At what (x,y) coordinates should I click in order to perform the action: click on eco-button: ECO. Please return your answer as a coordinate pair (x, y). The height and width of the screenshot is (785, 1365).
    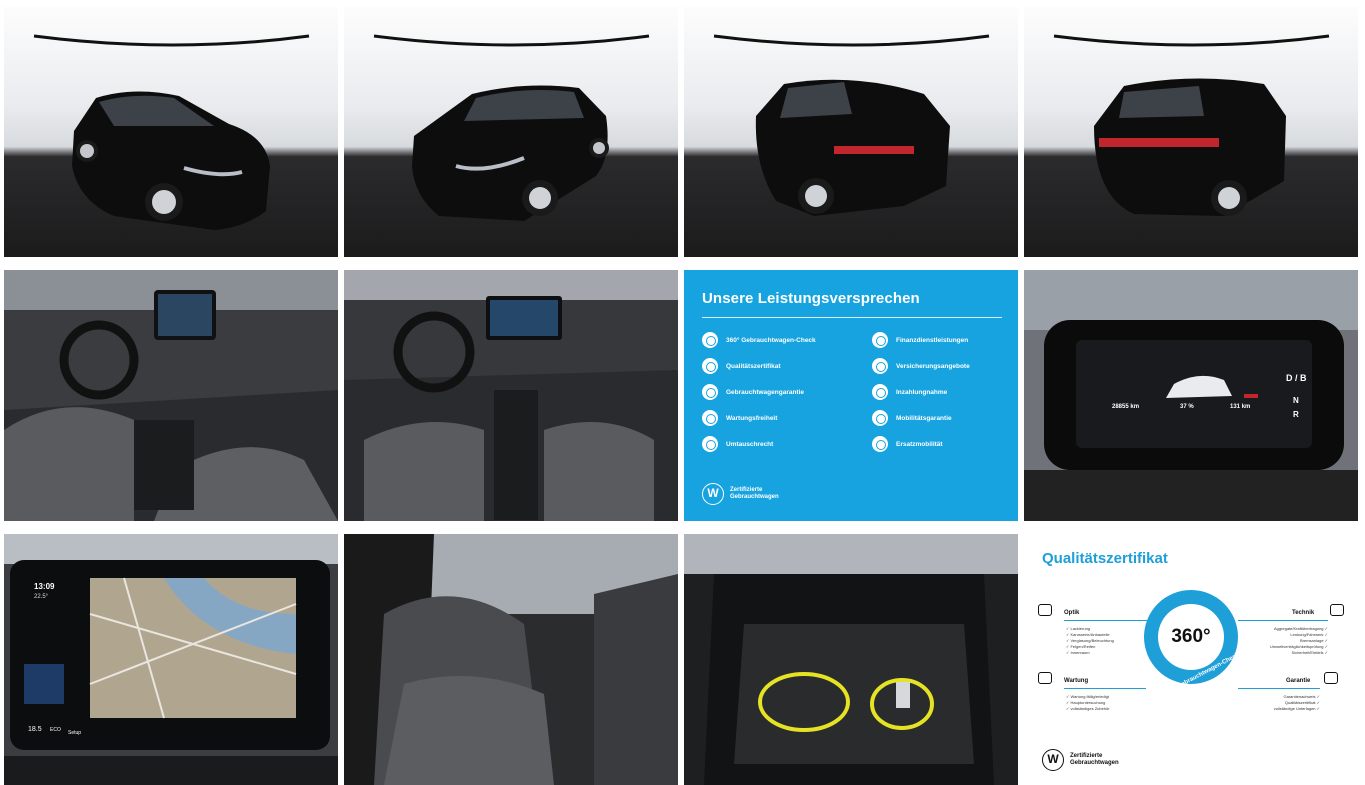
    Looking at the image, I should click on (55, 730).